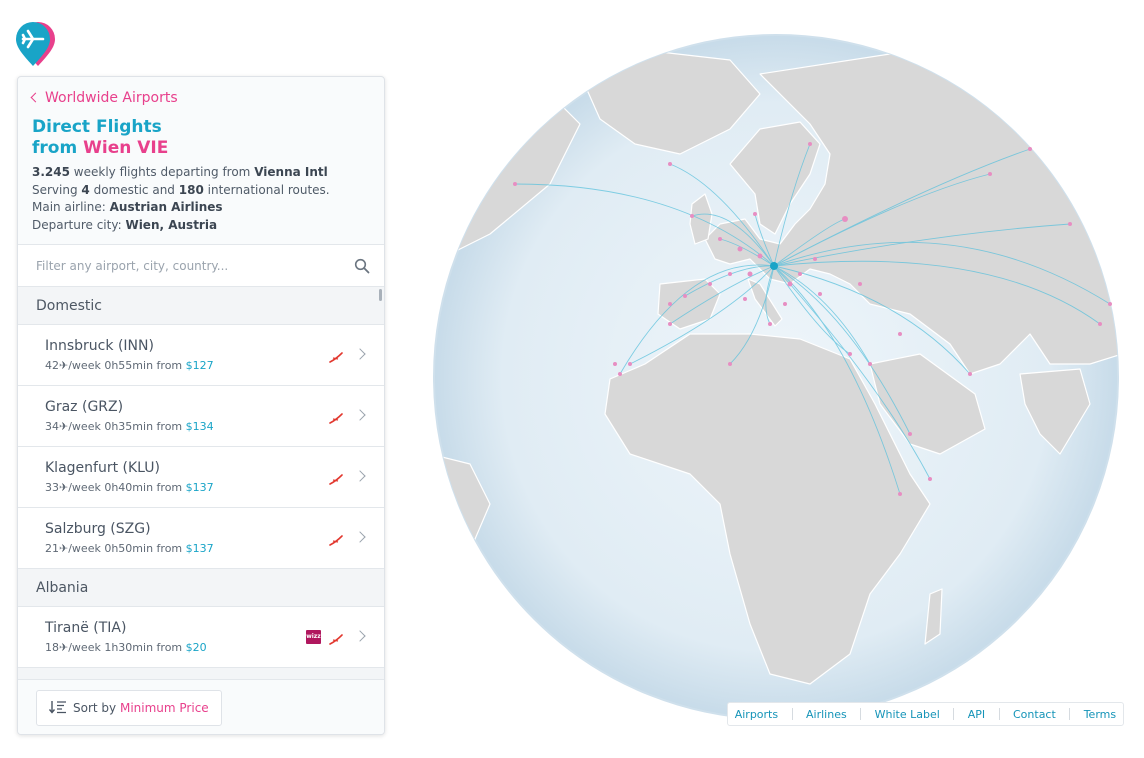  What do you see at coordinates (52, 487) in the screenshot?
I see `route-frequency: 33` at bounding box center [52, 487].